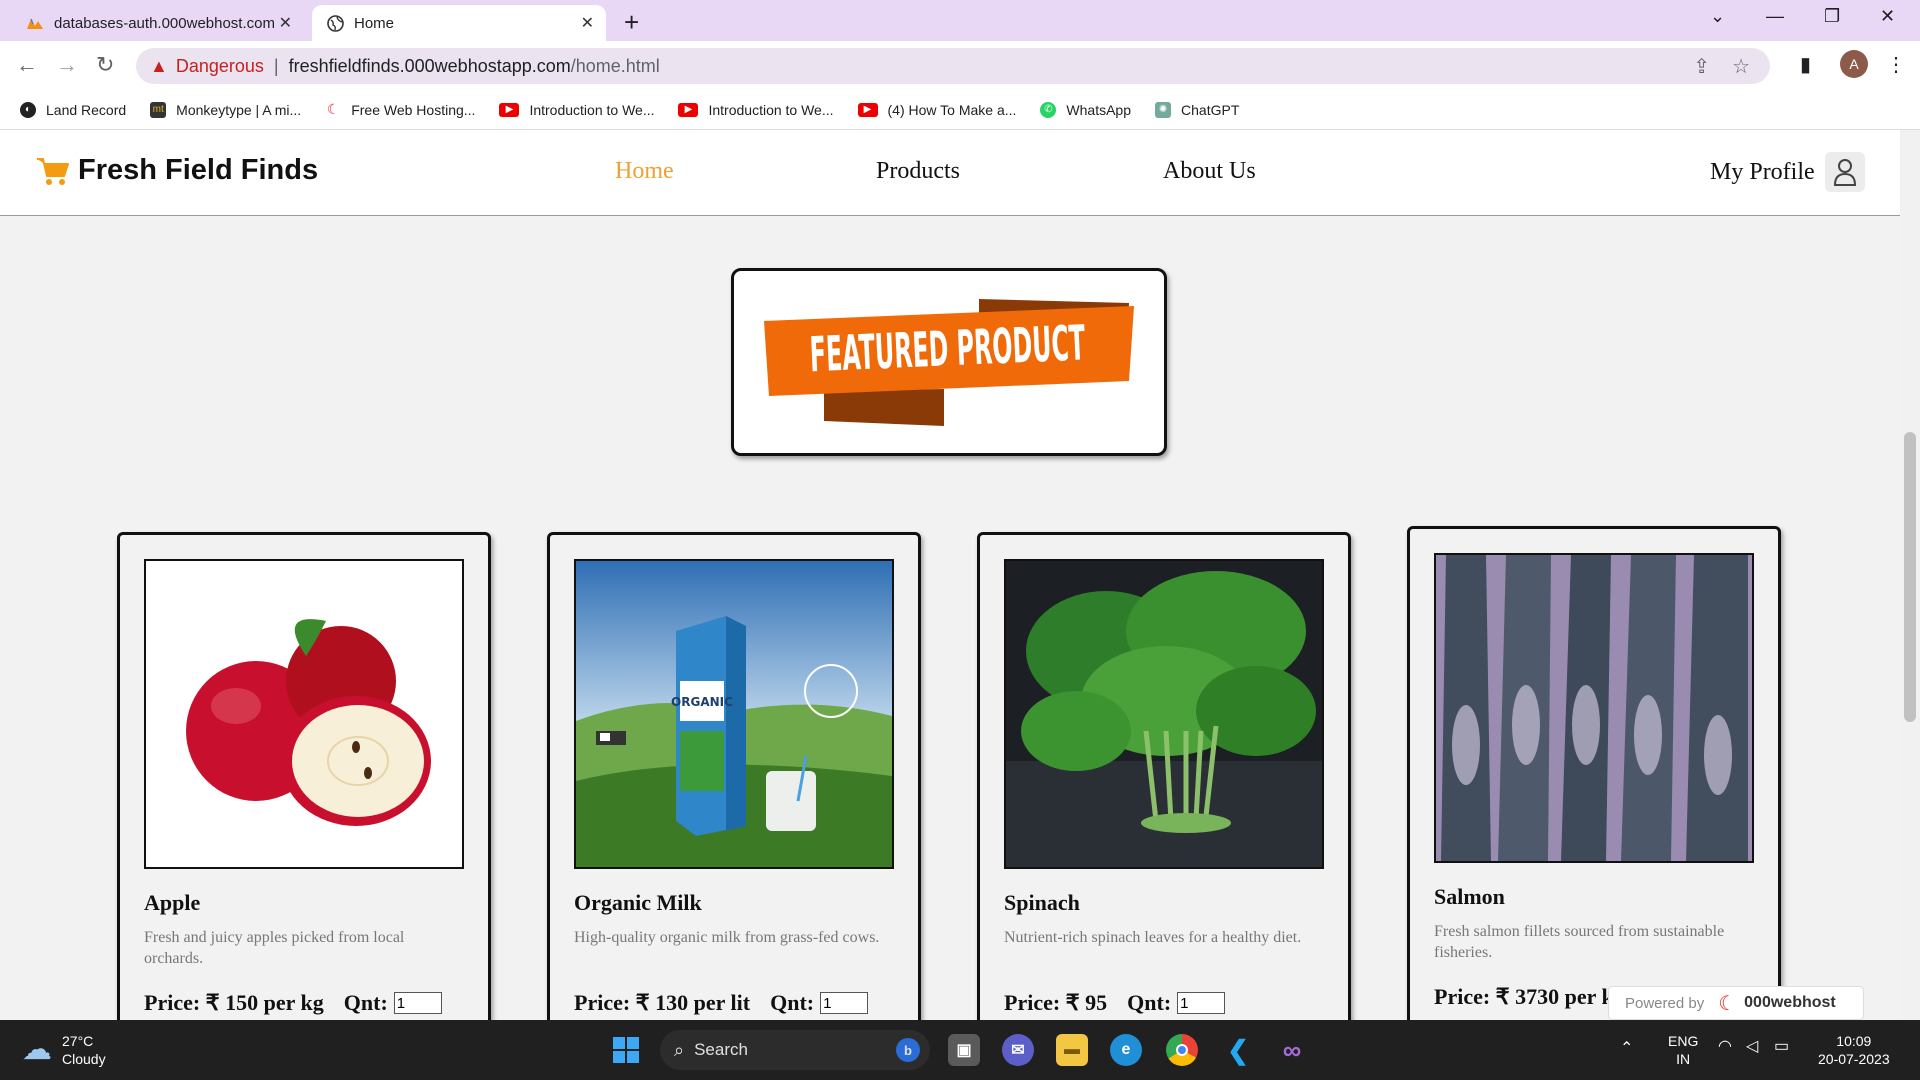 The height and width of the screenshot is (1080, 1920). I want to click on bookmark-item: ✺ ChatGPT, so click(1197, 109).